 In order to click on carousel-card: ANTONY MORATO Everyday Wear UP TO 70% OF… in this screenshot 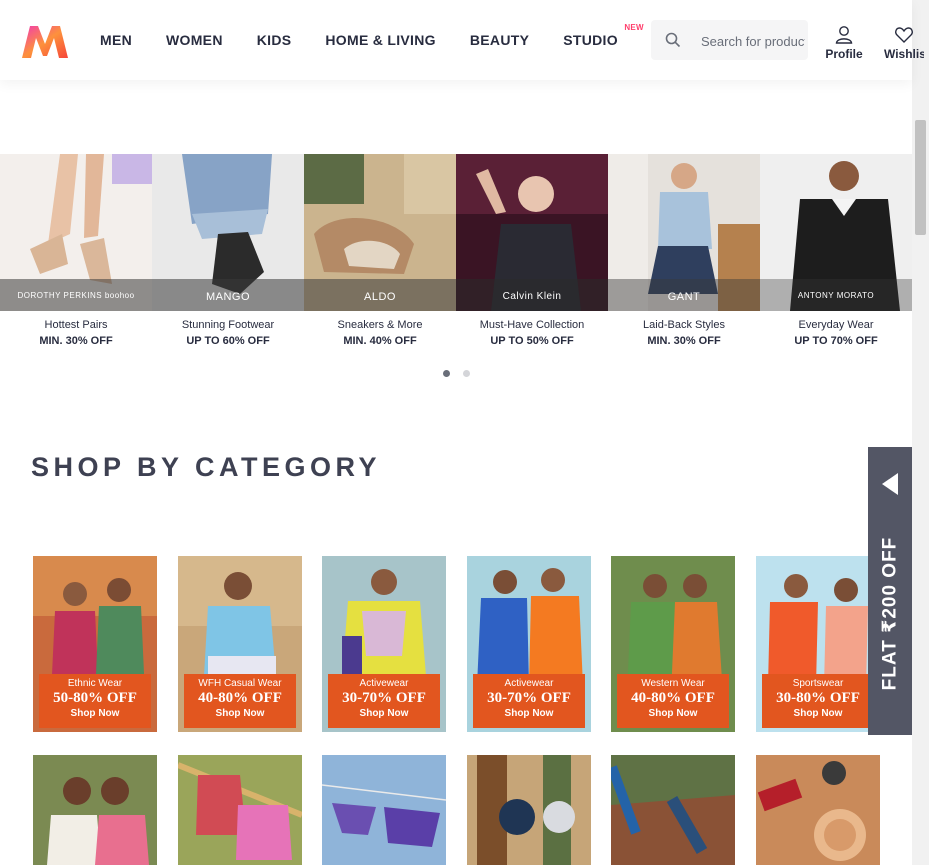, I will do `click(836, 254)`.